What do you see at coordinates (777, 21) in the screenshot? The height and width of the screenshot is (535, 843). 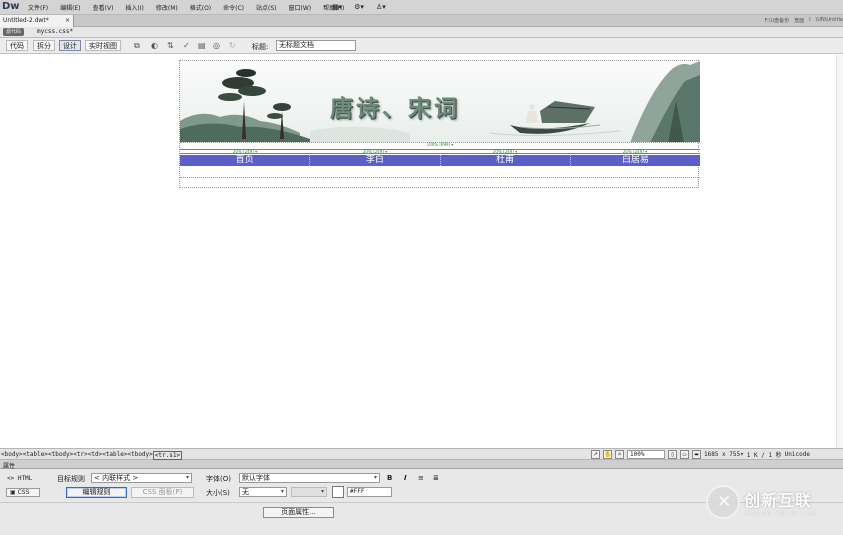 I see `path-segment: F:\U盘备份` at bounding box center [777, 21].